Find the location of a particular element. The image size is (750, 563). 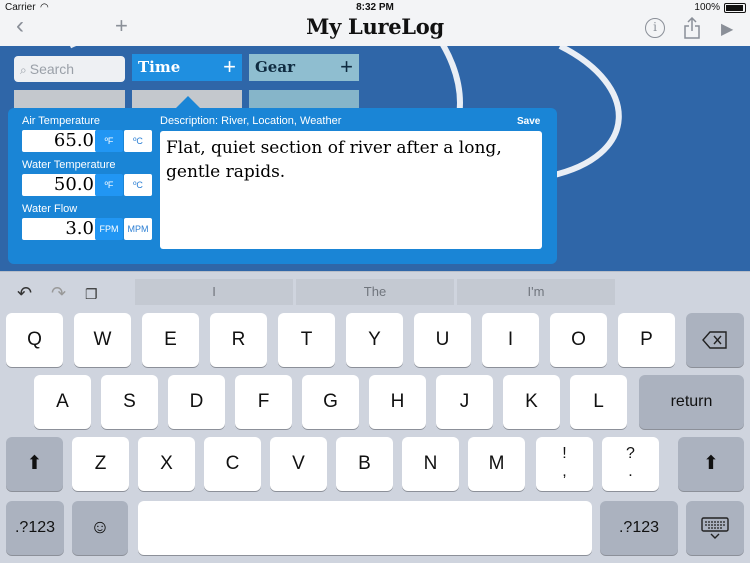

tab-time: Time + is located at coordinates (187, 67).